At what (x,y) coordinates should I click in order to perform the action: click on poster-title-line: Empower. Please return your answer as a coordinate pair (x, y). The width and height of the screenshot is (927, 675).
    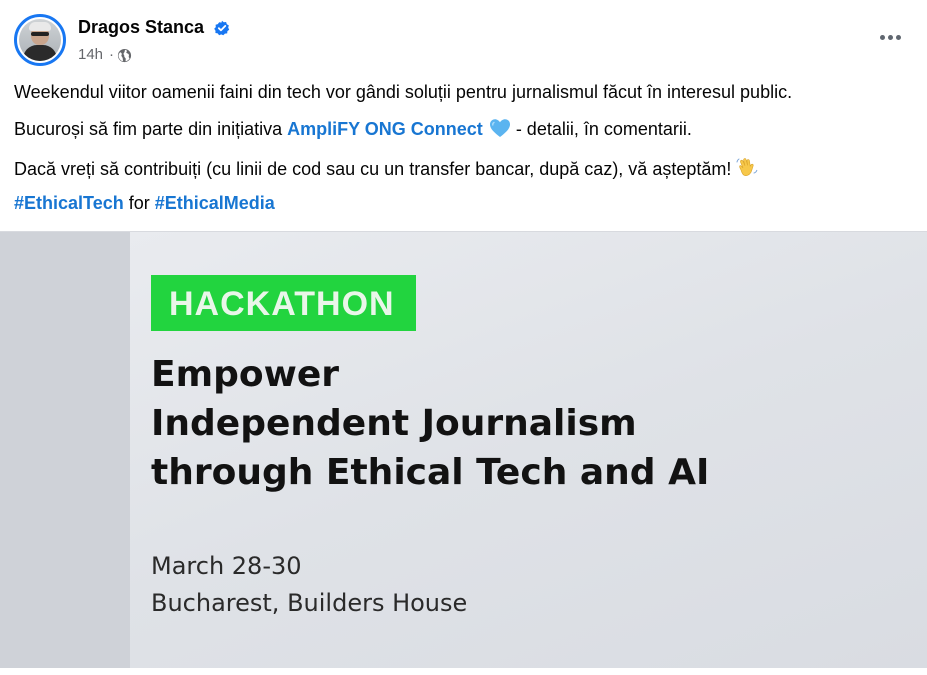
    Looking at the image, I should click on (245, 374).